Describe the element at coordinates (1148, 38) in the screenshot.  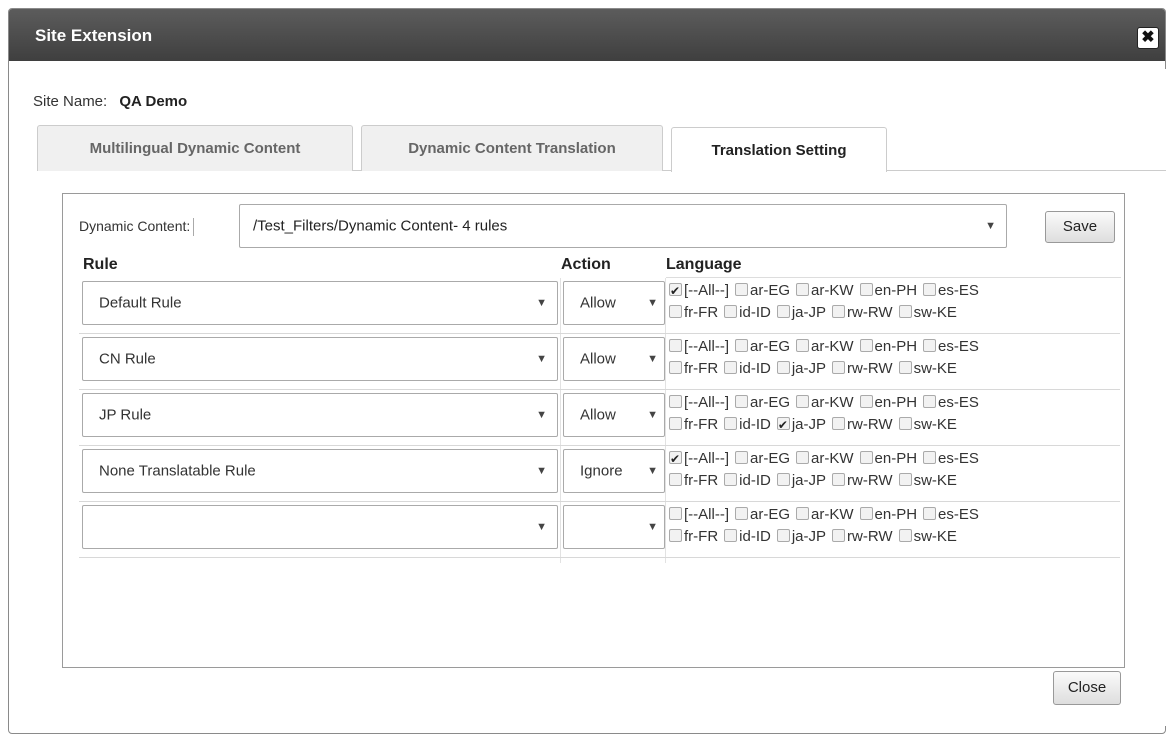
I see `close-icon: ✖` at that location.